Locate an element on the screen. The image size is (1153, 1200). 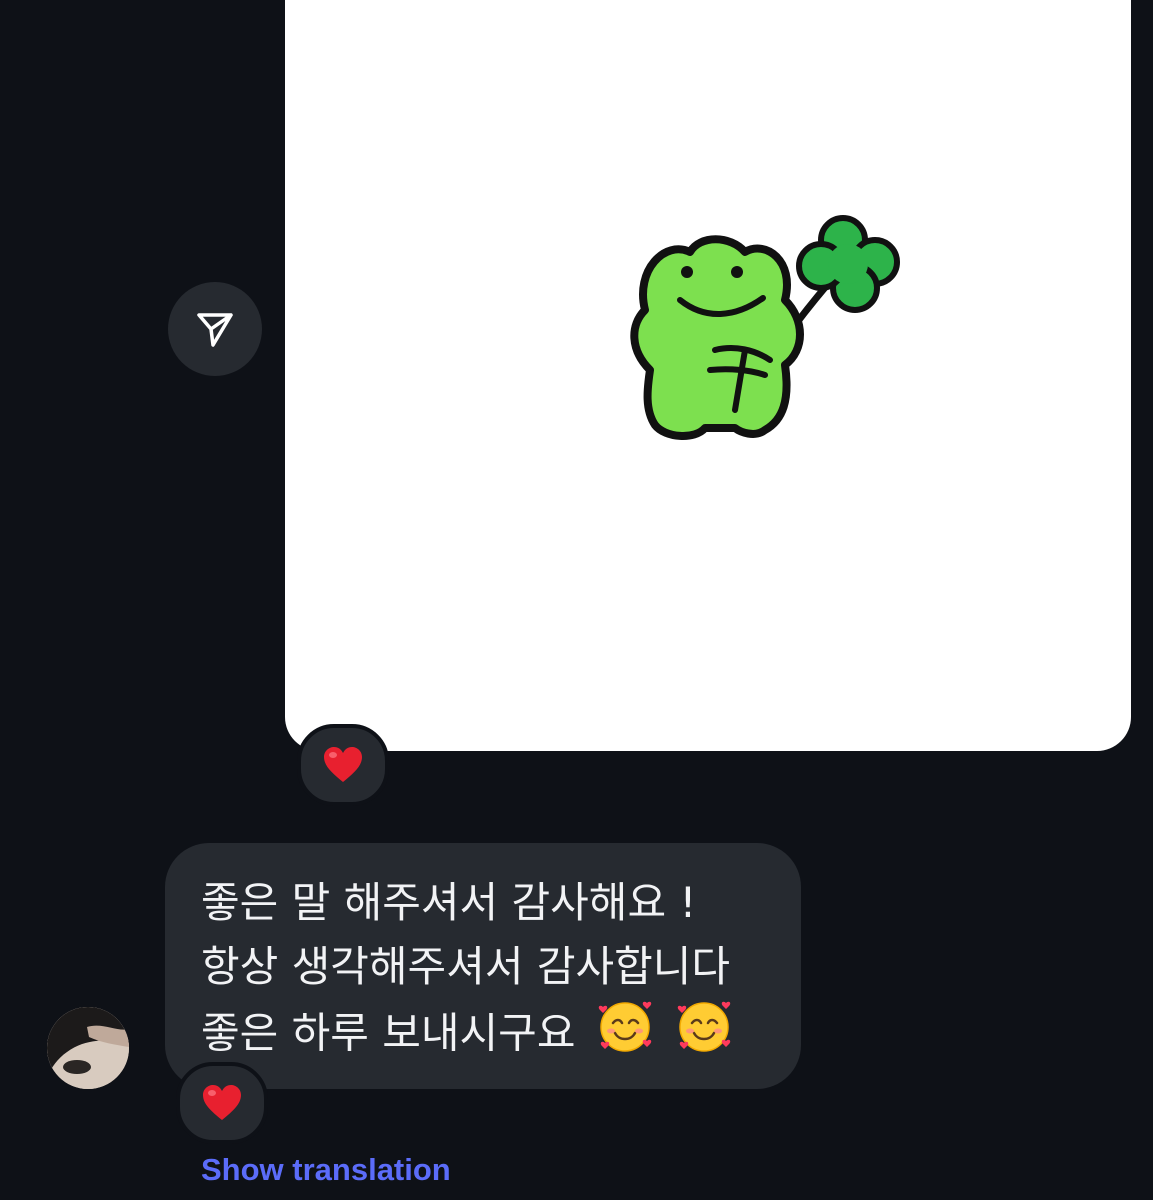
message-line-3-text: 좋은 하루 보내시구요 is located at coordinates (388, 1033).